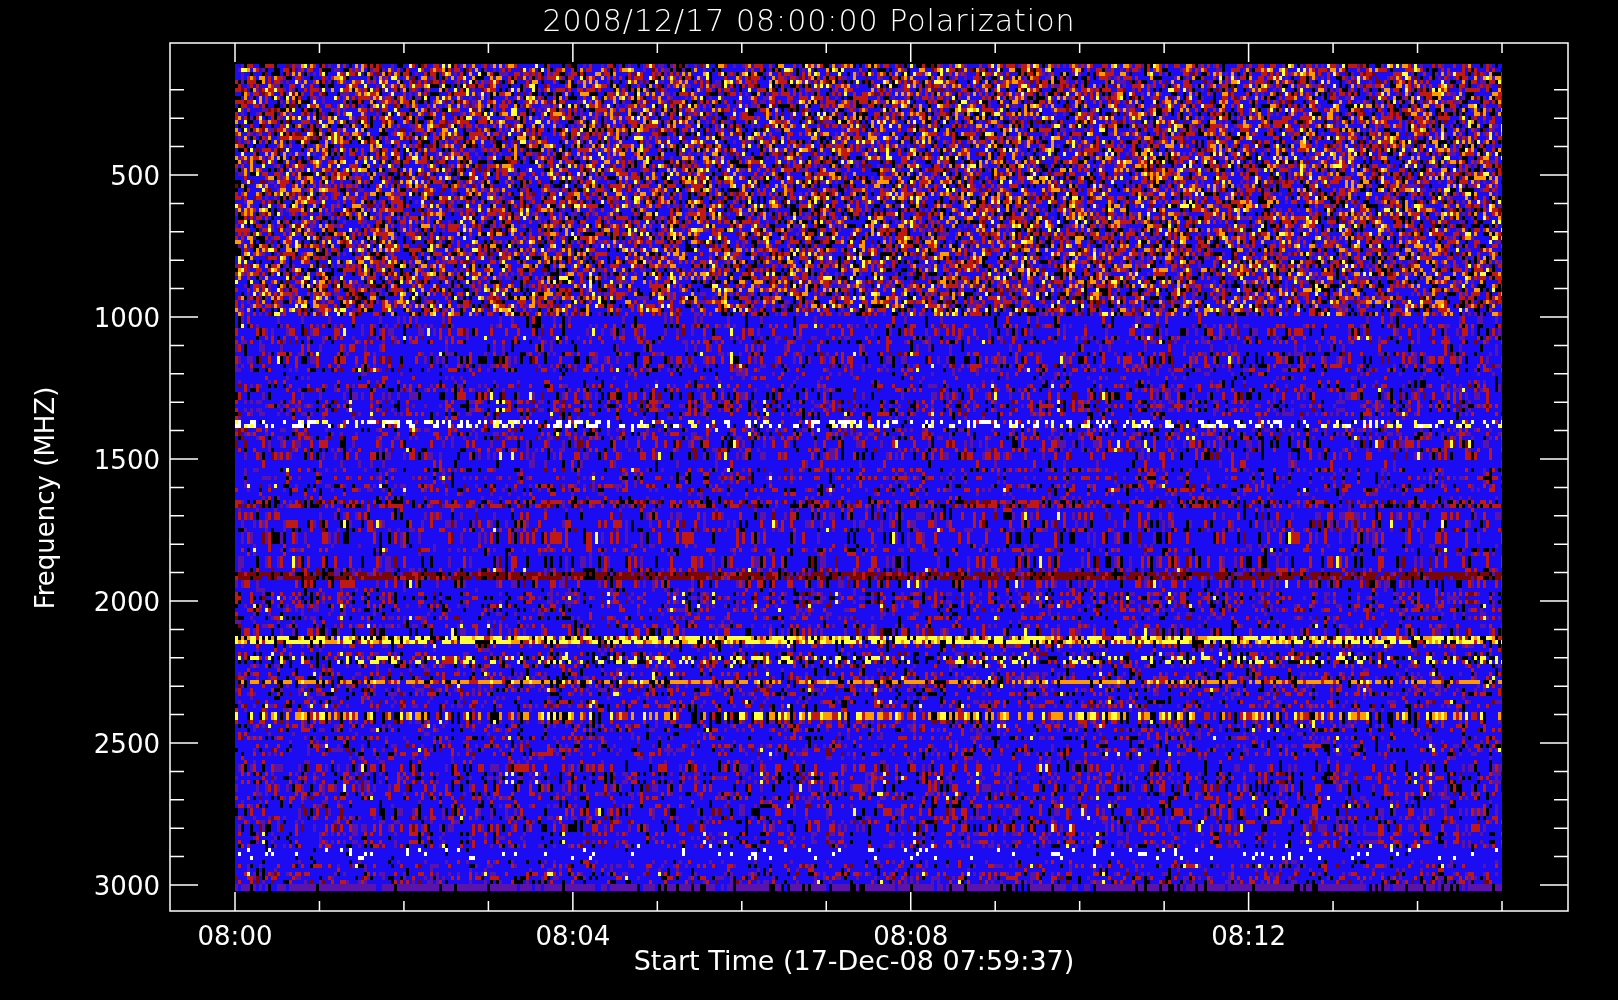 The height and width of the screenshot is (1000, 1618). What do you see at coordinates (126, 602) in the screenshot?
I see `y-tick-label: 2000` at bounding box center [126, 602].